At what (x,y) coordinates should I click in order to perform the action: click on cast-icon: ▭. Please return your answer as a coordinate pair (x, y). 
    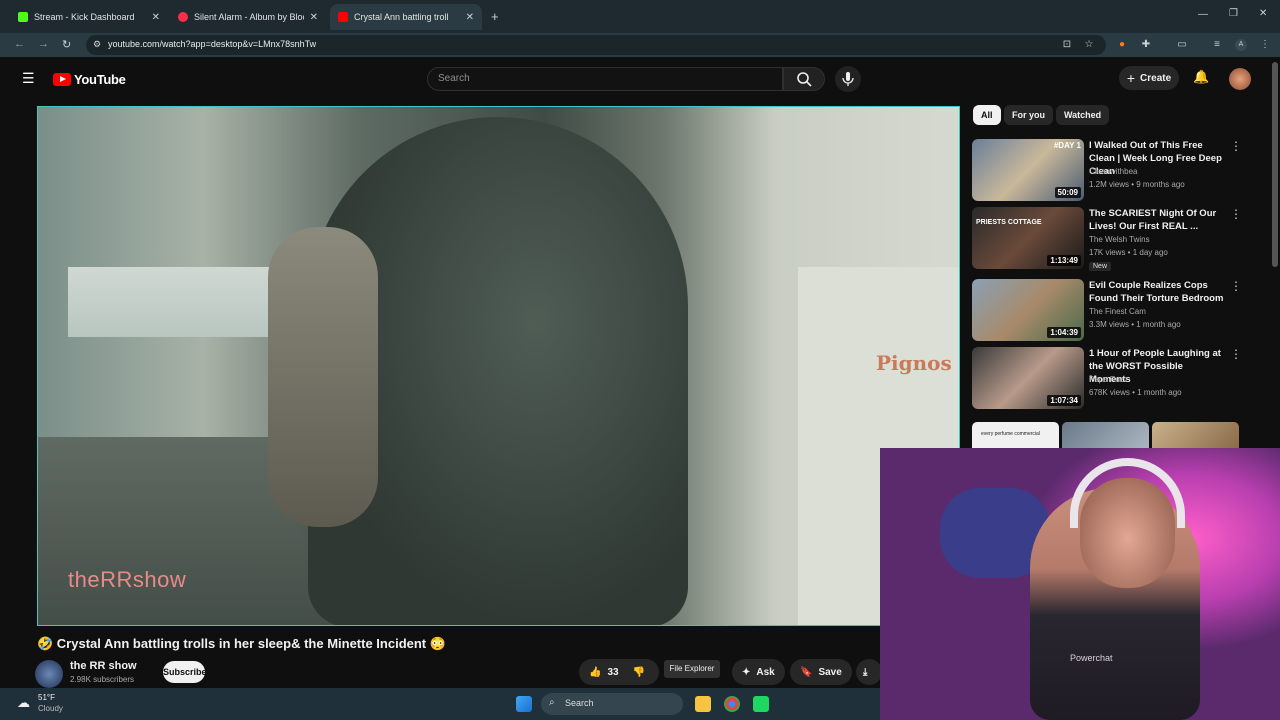
    Looking at the image, I should click on (1182, 45).